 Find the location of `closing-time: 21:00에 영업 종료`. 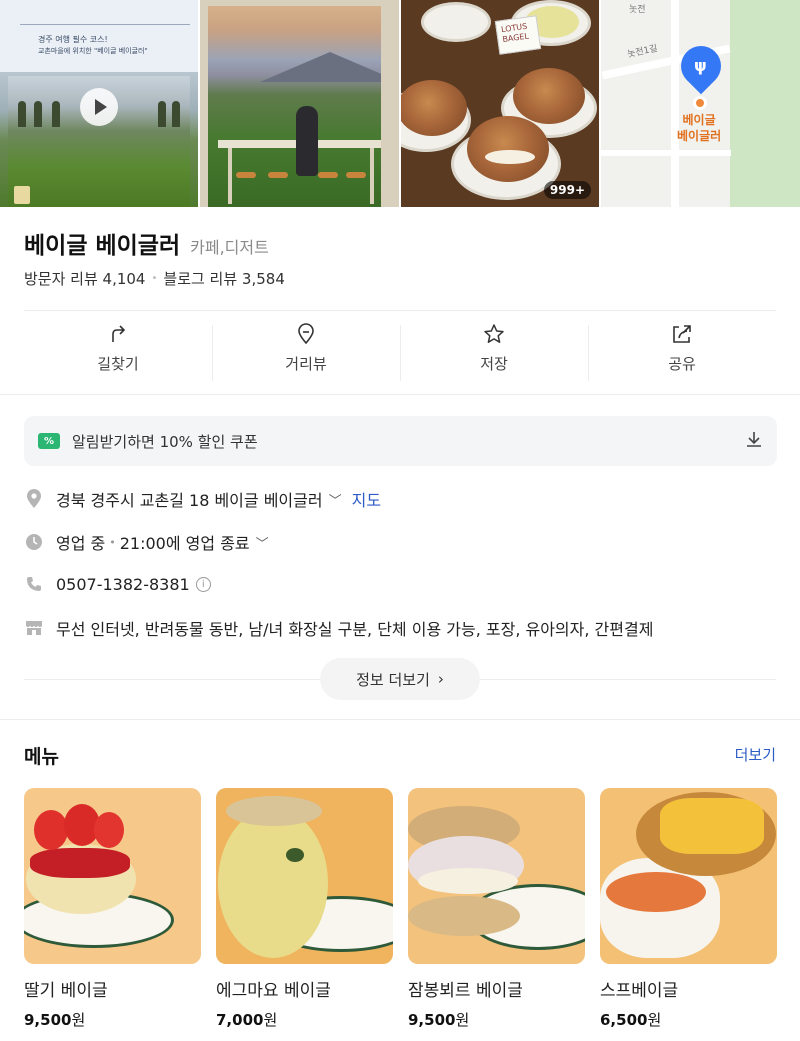

closing-time: 21:00에 영업 종료 is located at coordinates (185, 542).